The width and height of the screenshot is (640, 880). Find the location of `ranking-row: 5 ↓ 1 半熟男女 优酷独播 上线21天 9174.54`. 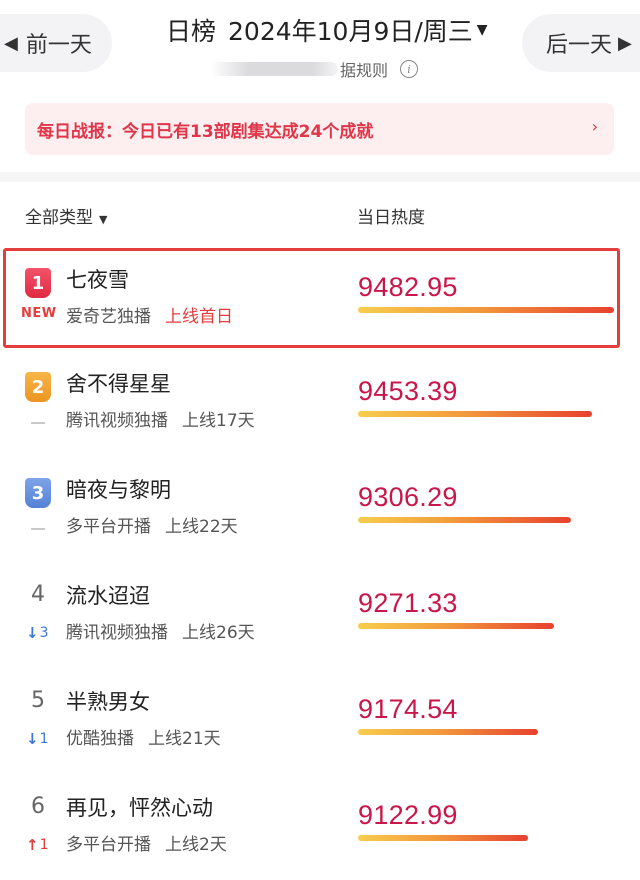

ranking-row: 5 ↓ 1 半熟男女 优酷独播 上线21天 9174.54 is located at coordinates (320, 723).